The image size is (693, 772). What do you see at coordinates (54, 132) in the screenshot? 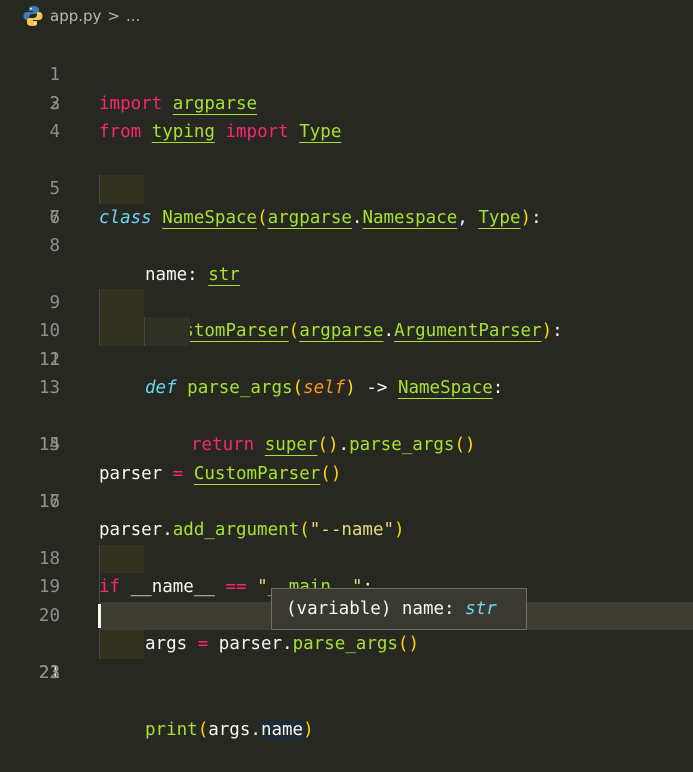
I see `line-number: 4` at bounding box center [54, 132].